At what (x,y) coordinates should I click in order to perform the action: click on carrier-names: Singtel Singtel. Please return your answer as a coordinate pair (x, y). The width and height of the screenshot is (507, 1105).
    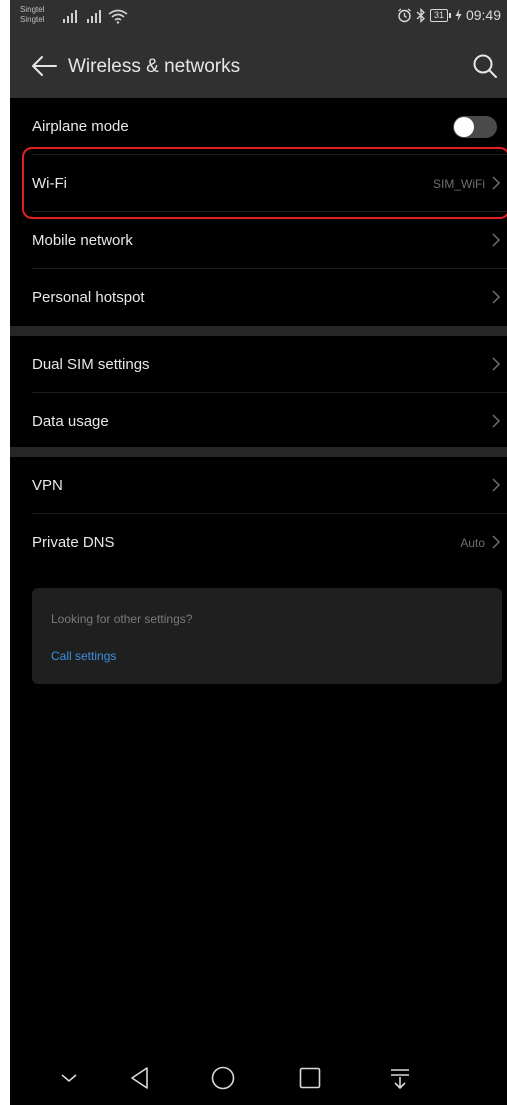
    Looking at the image, I should click on (32, 15).